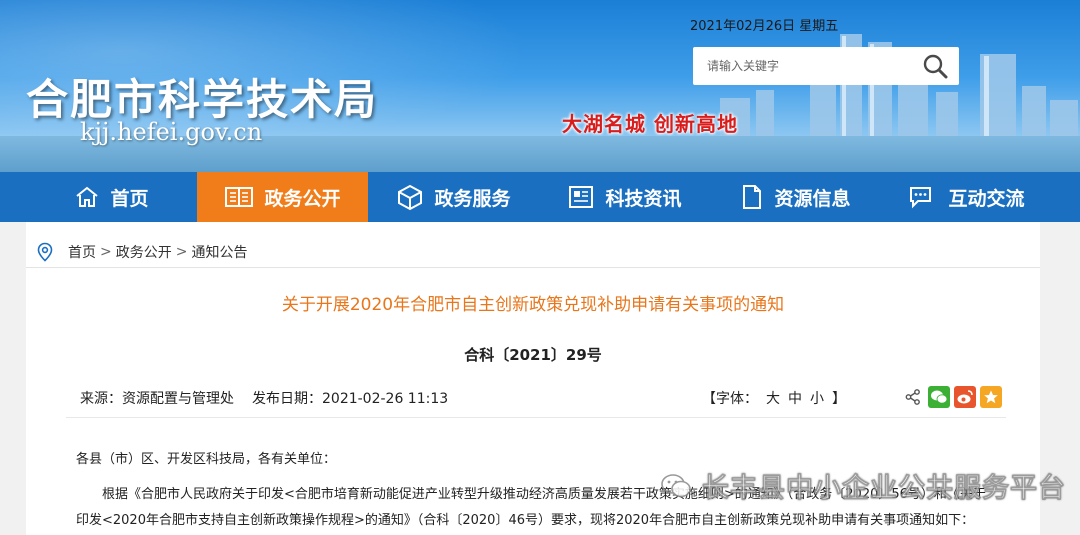 The height and width of the screenshot is (535, 1080). I want to click on font-size-small-button: 小, so click(817, 398).